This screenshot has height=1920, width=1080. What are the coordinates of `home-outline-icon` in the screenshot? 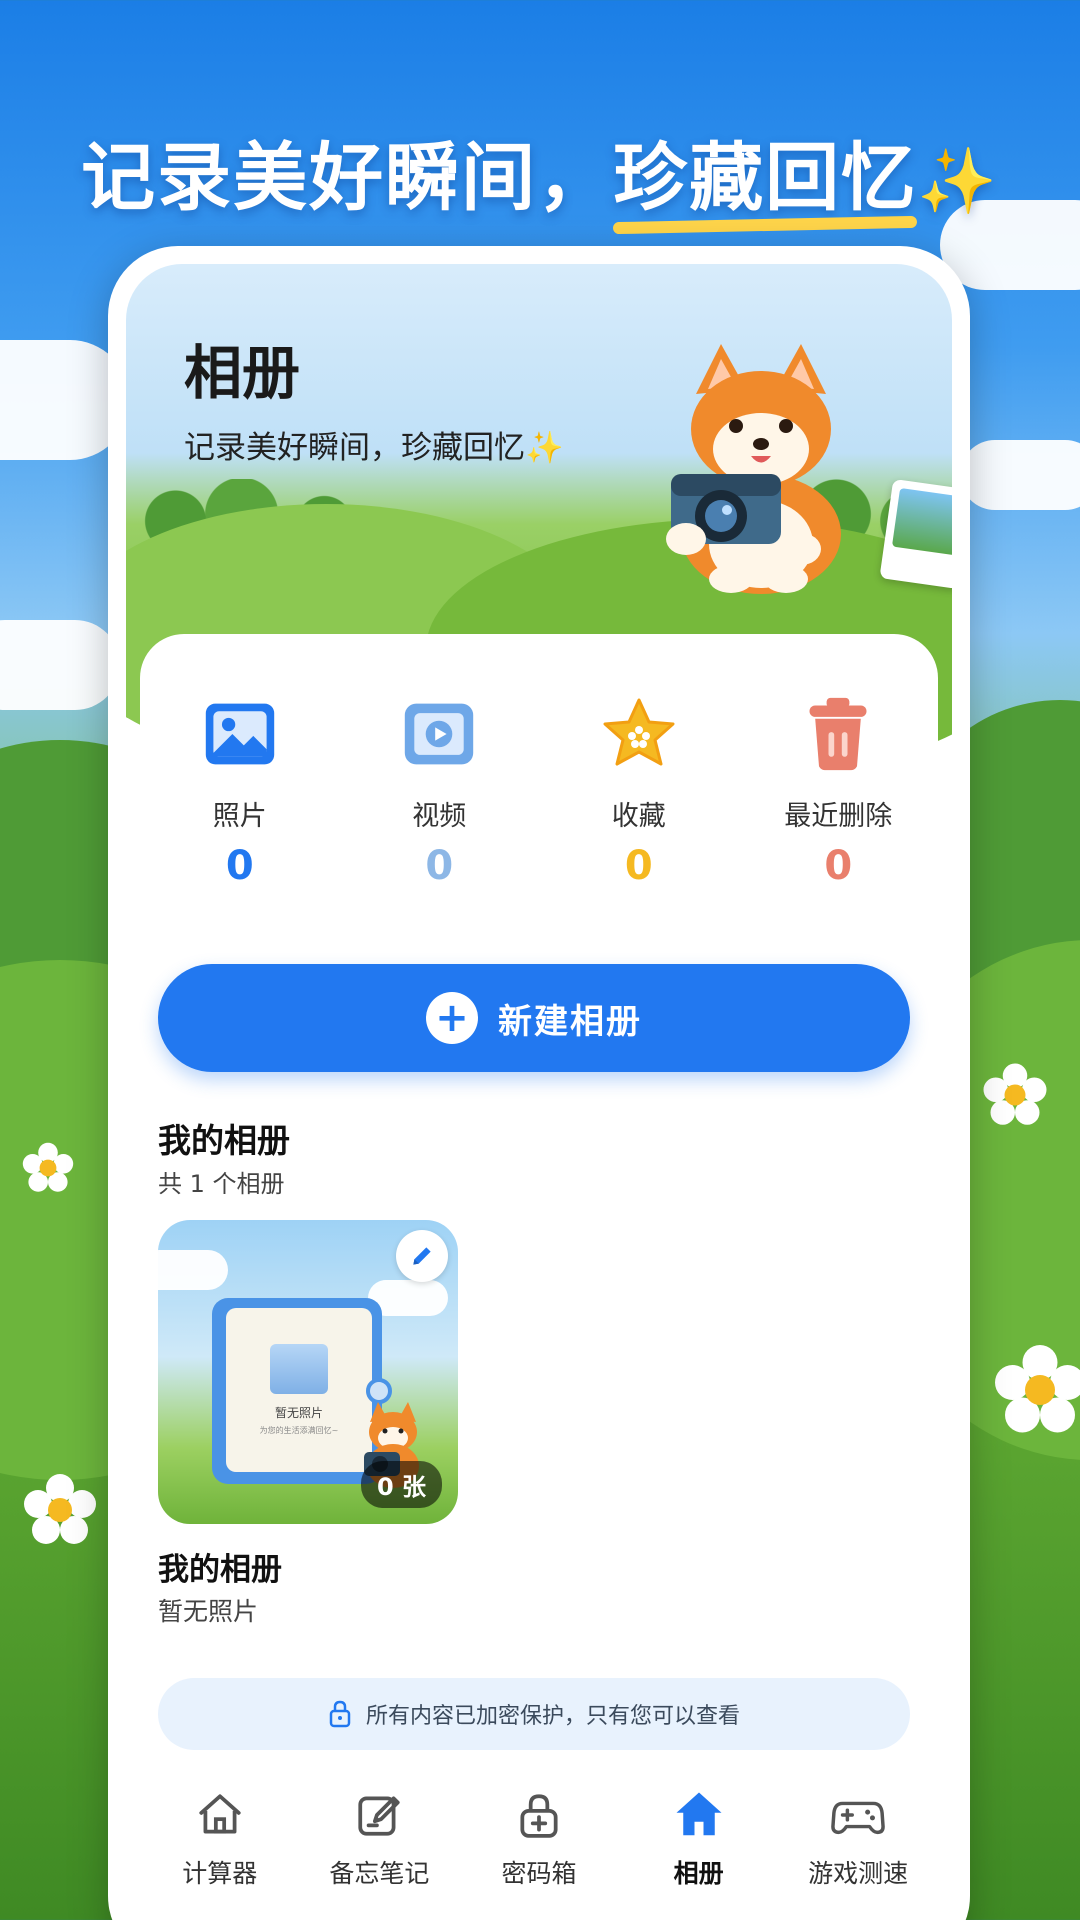 It's located at (220, 1815).